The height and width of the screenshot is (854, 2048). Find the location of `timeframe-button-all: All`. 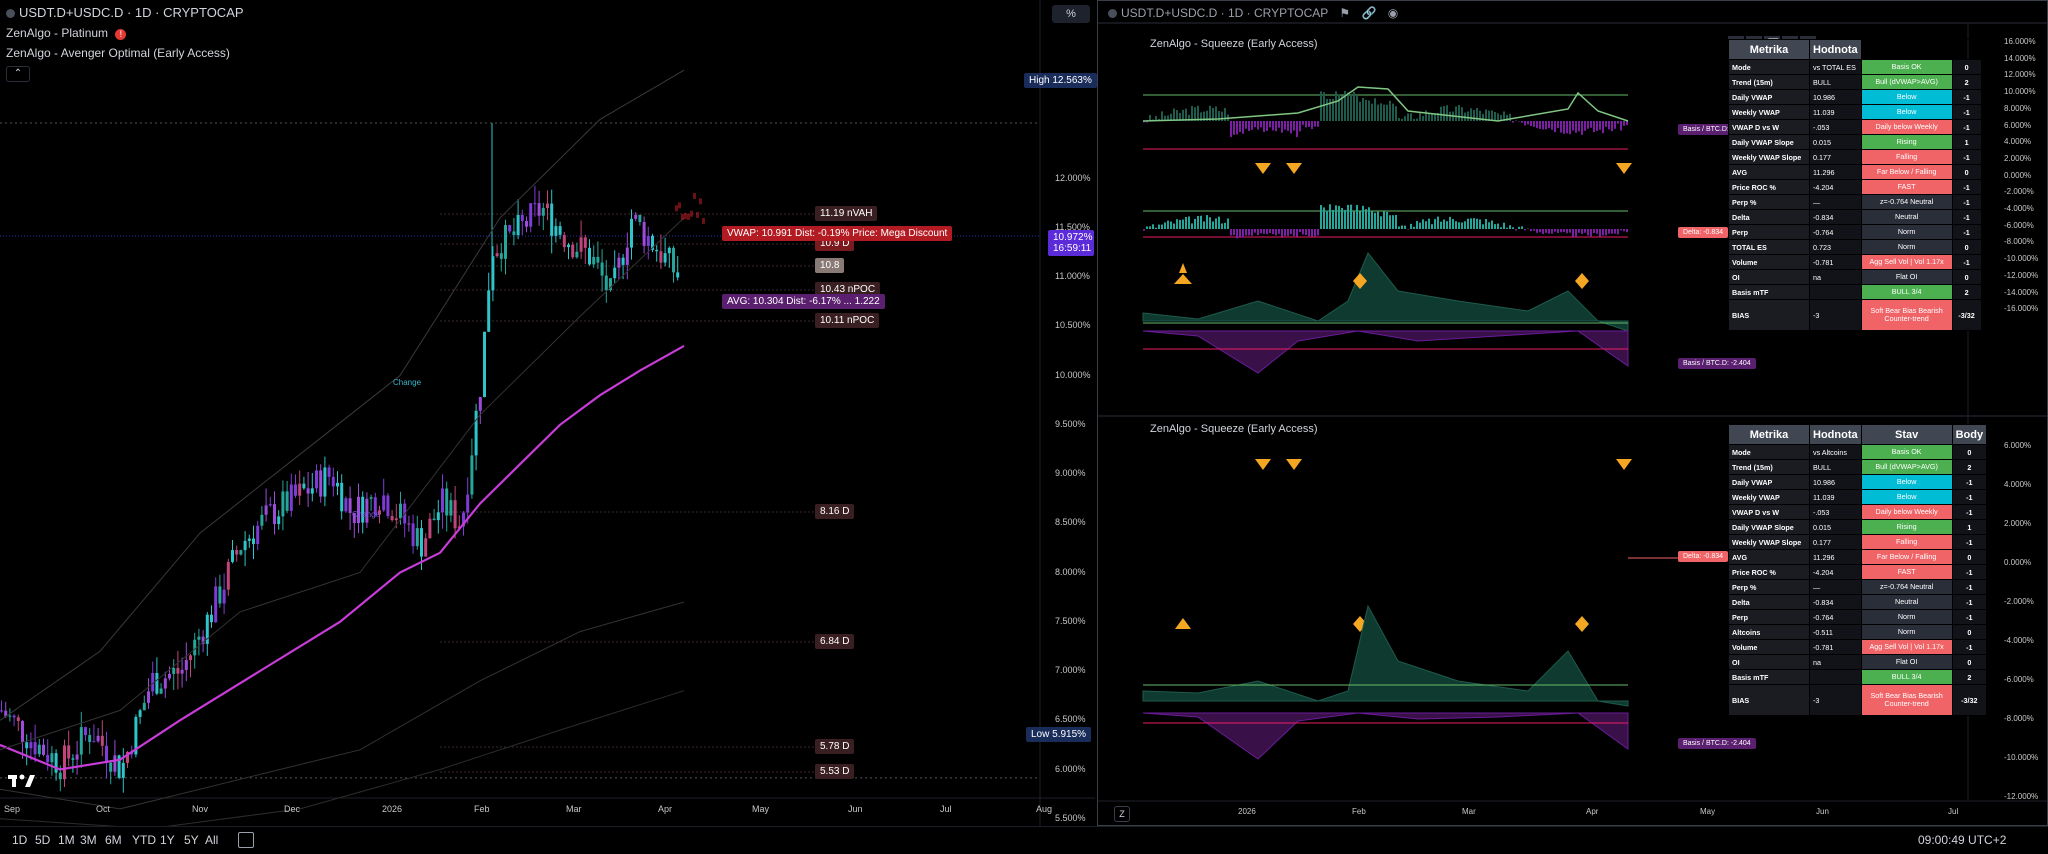

timeframe-button-all: All is located at coordinates (211, 840).